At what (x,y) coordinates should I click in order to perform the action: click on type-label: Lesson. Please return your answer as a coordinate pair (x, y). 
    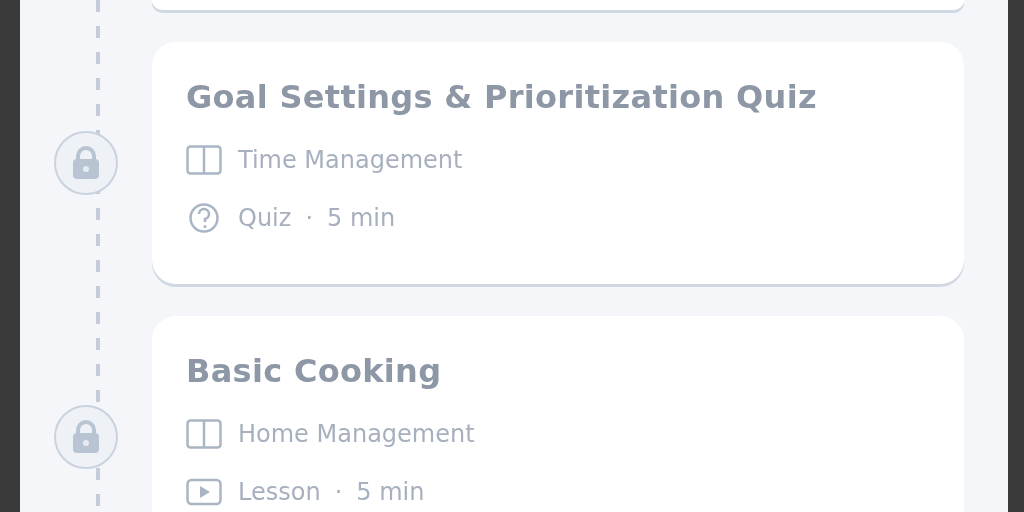
    Looking at the image, I should click on (279, 492).